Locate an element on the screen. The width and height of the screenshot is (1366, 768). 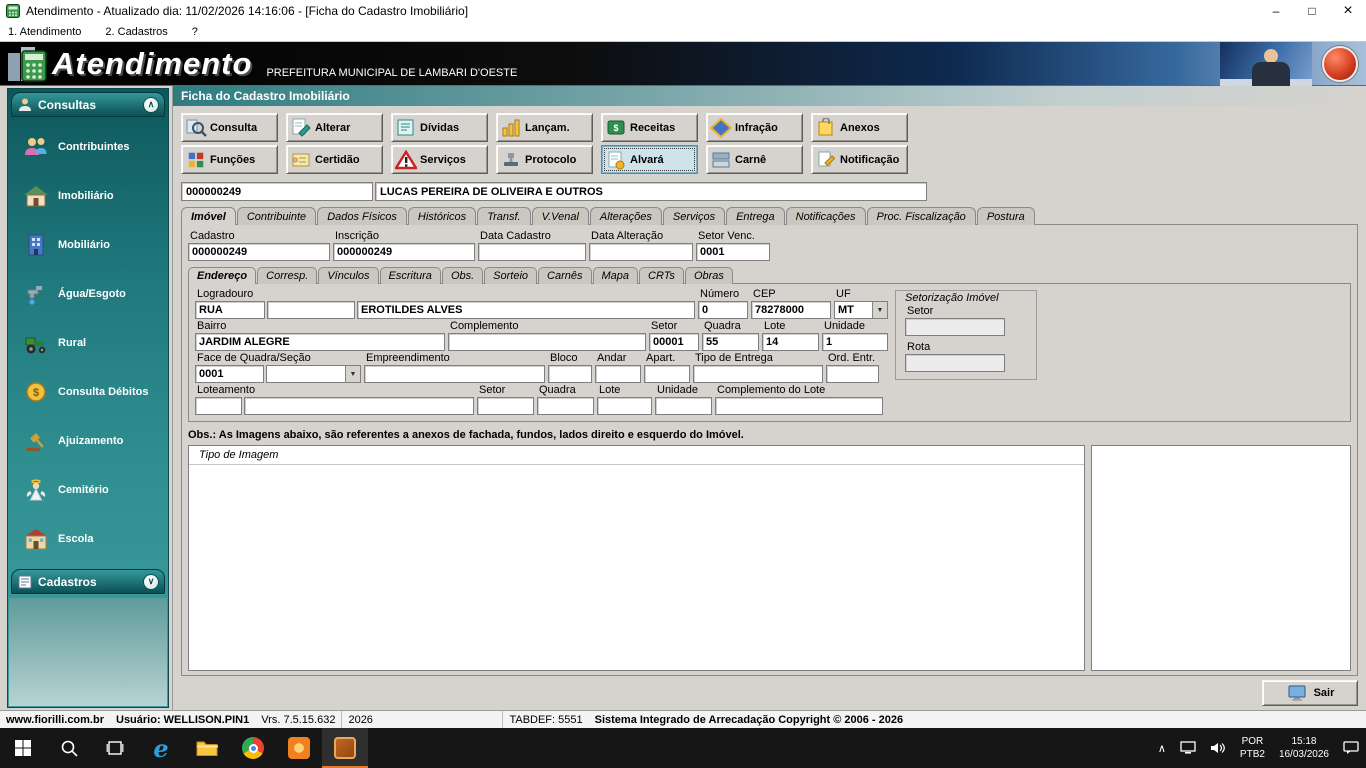
alvara-button: Alvará is located at coordinates (649, 159).